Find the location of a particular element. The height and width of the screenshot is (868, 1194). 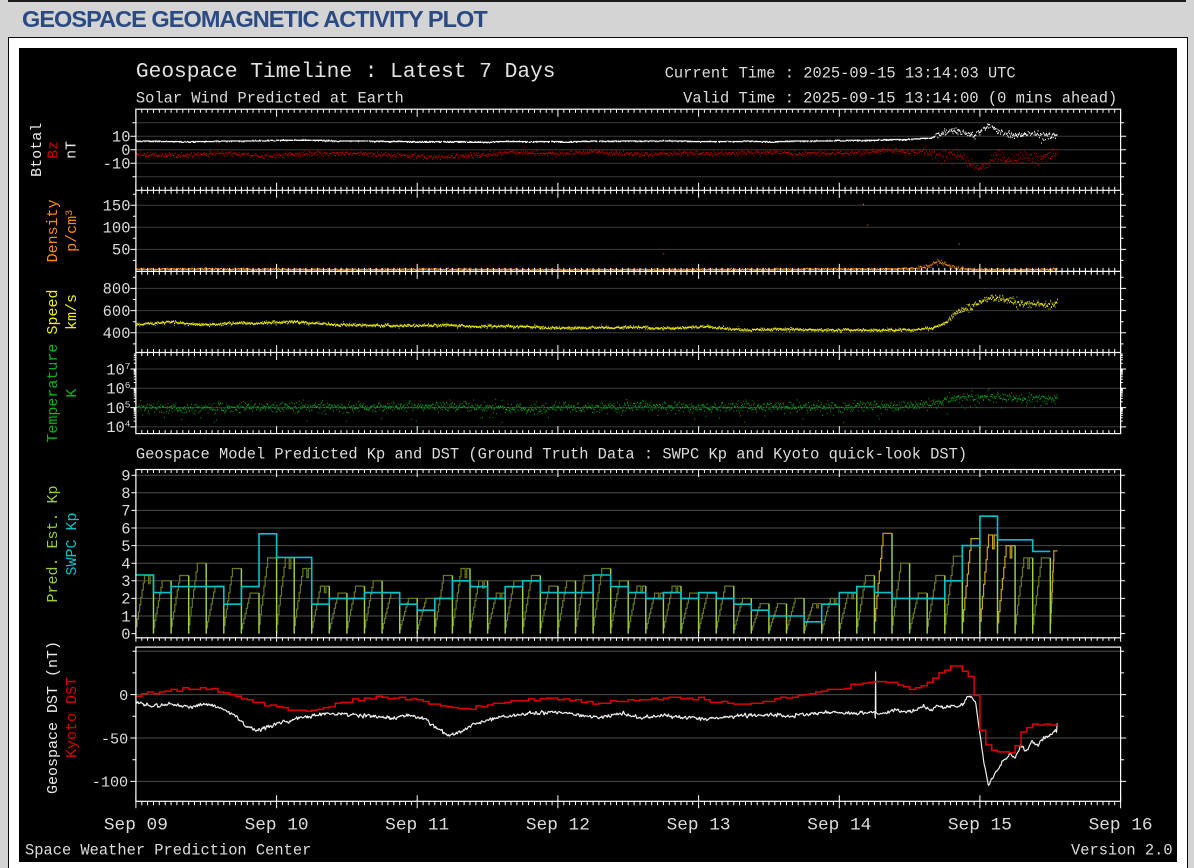

svg-text: Sep 12 is located at coordinates (558, 826).